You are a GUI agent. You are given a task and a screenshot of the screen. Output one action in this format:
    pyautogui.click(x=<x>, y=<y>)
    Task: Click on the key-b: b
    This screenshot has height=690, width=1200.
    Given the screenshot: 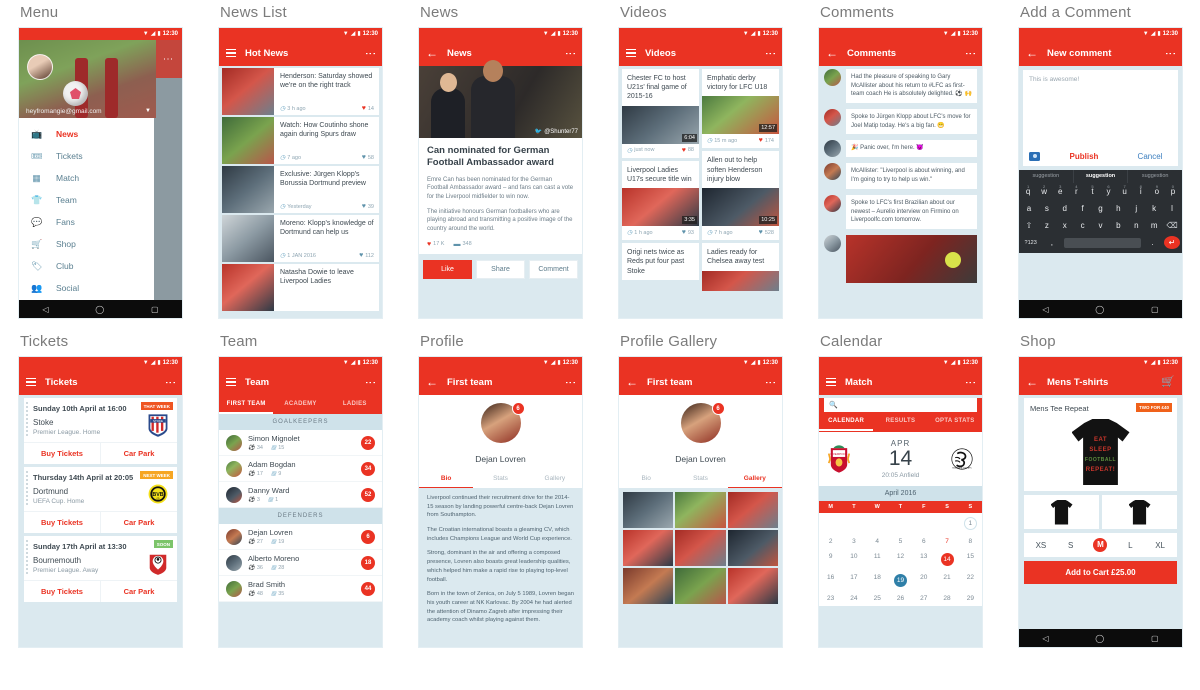 What is the action you would take?
    pyautogui.click(x=1118, y=225)
    